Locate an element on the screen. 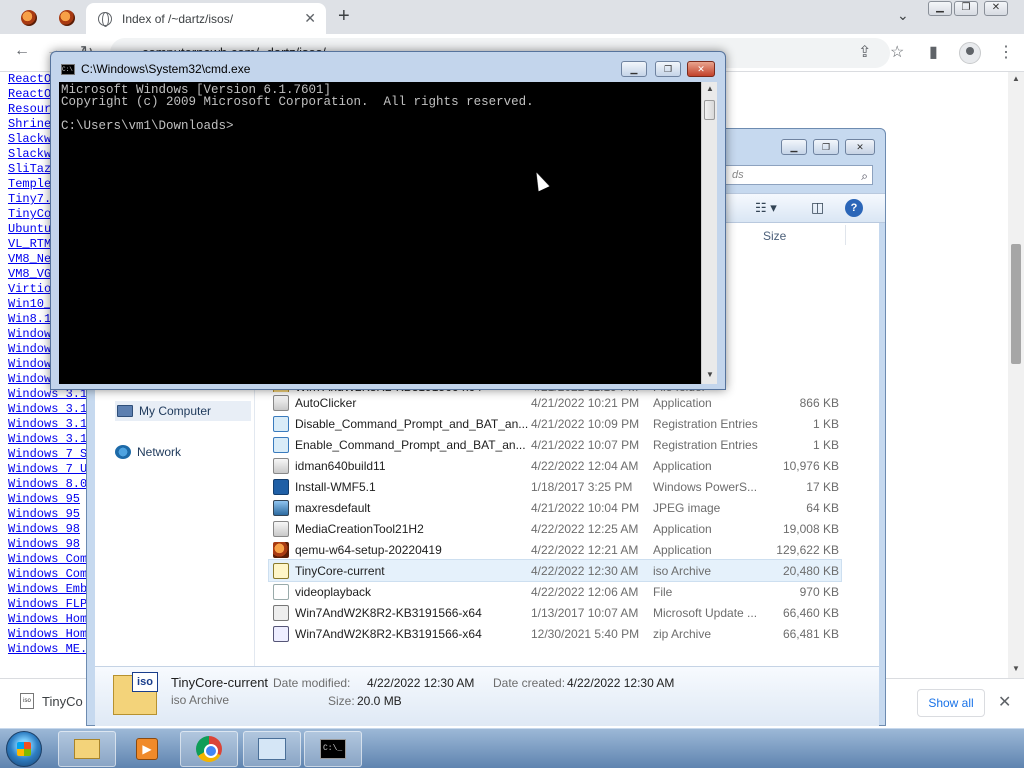 The height and width of the screenshot is (768, 1024). scroll-up-arrow-icon: ▲ is located at coordinates (1016, 78).